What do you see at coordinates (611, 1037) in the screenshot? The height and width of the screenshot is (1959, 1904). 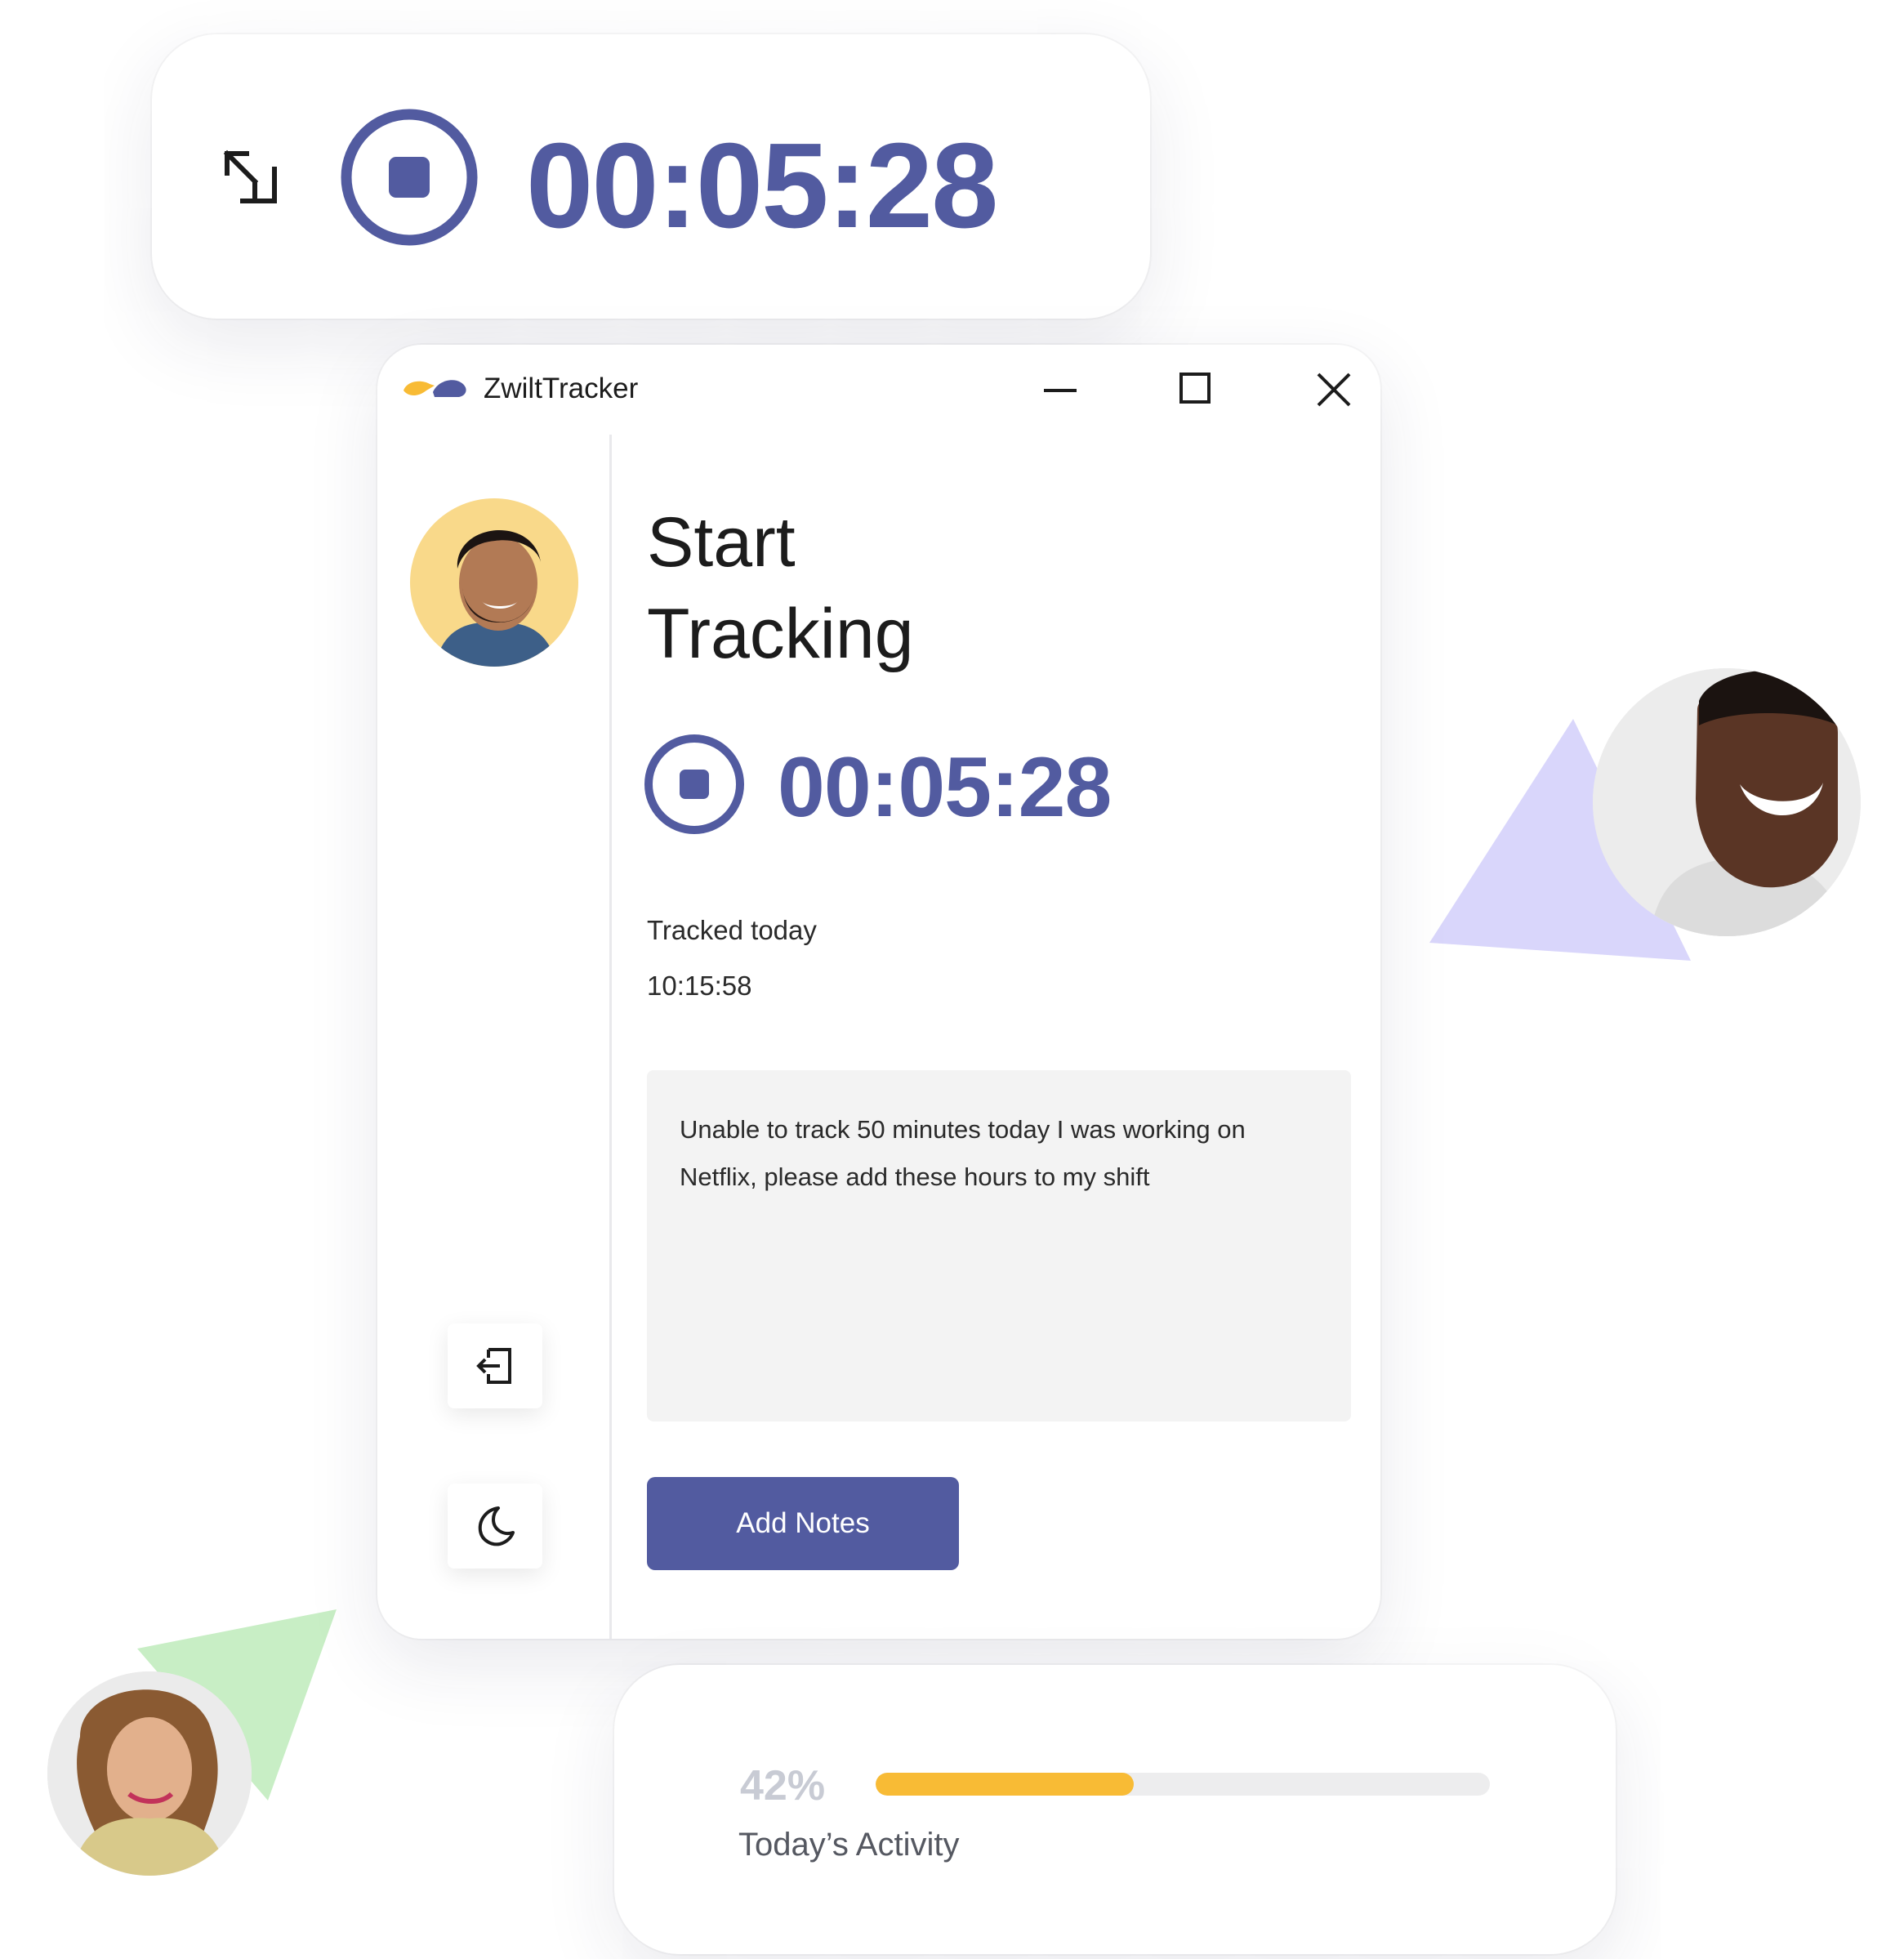 I see `sidebar-divider` at bounding box center [611, 1037].